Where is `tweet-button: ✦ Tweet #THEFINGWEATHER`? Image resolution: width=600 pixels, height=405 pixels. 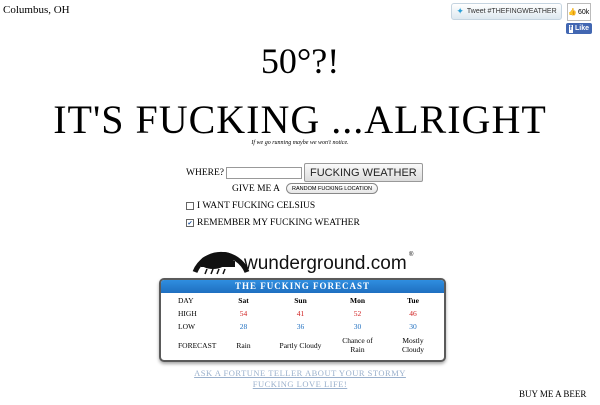
tweet-button: ✦ Tweet #THEFINGWEATHER is located at coordinates (506, 11).